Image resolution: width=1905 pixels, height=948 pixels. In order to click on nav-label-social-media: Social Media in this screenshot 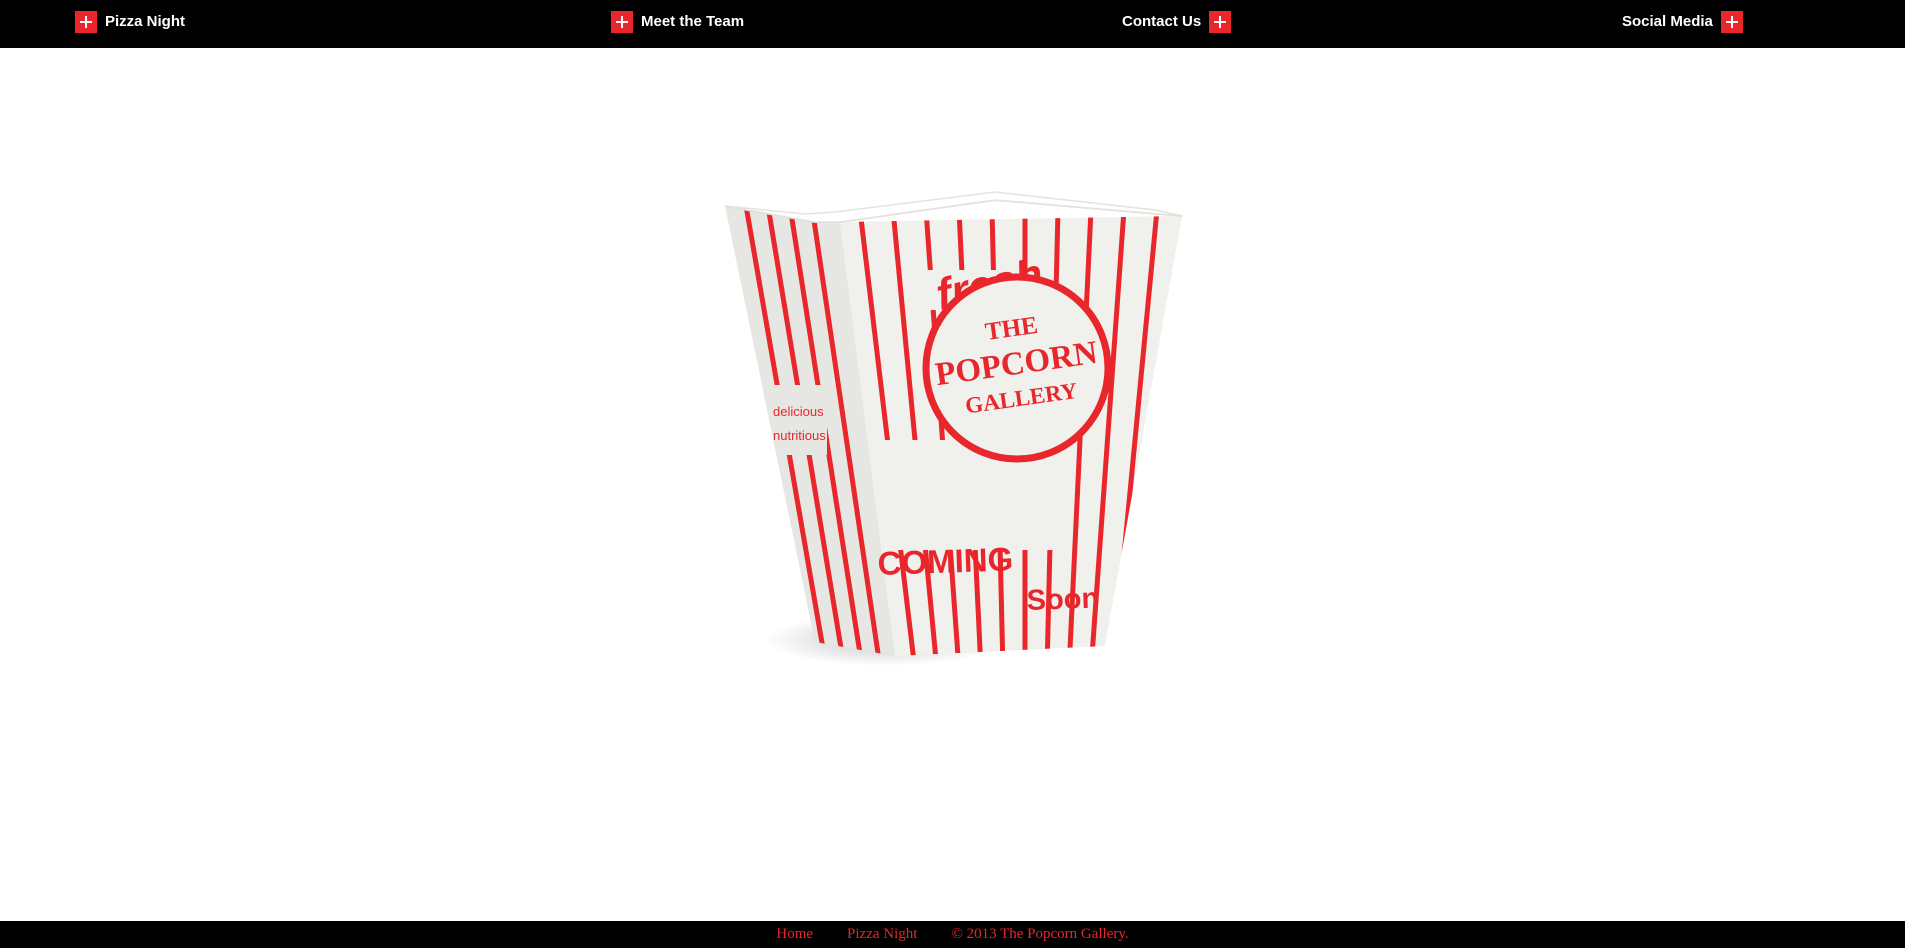, I will do `click(1667, 21)`.